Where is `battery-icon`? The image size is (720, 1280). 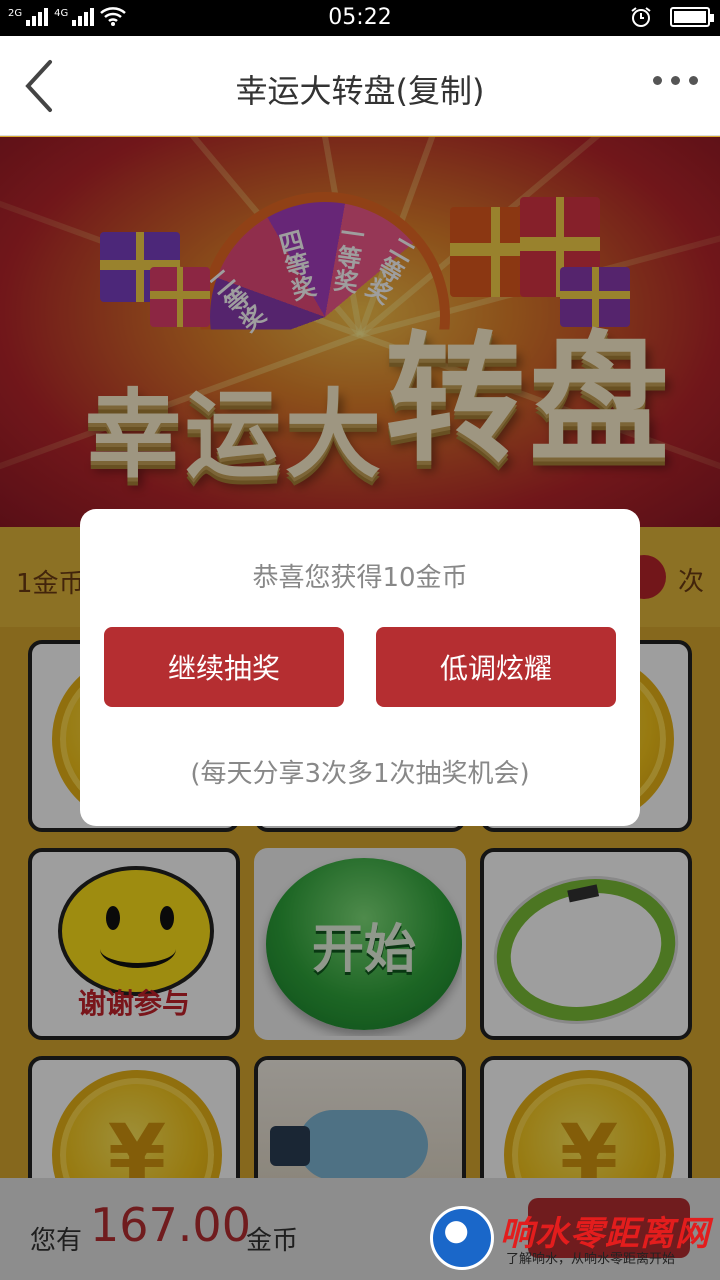
battery-icon is located at coordinates (692, 17).